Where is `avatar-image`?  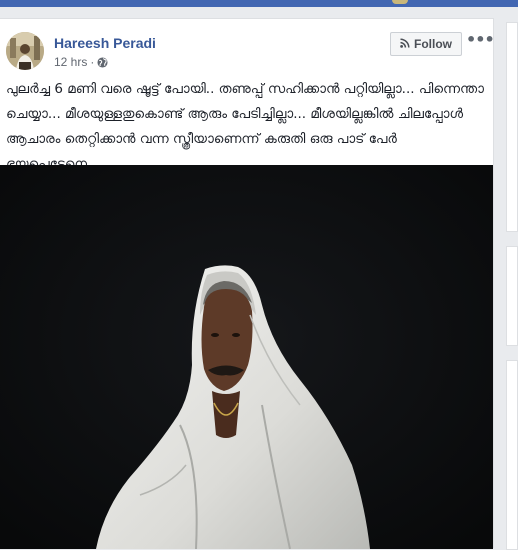 avatar-image is located at coordinates (25, 51).